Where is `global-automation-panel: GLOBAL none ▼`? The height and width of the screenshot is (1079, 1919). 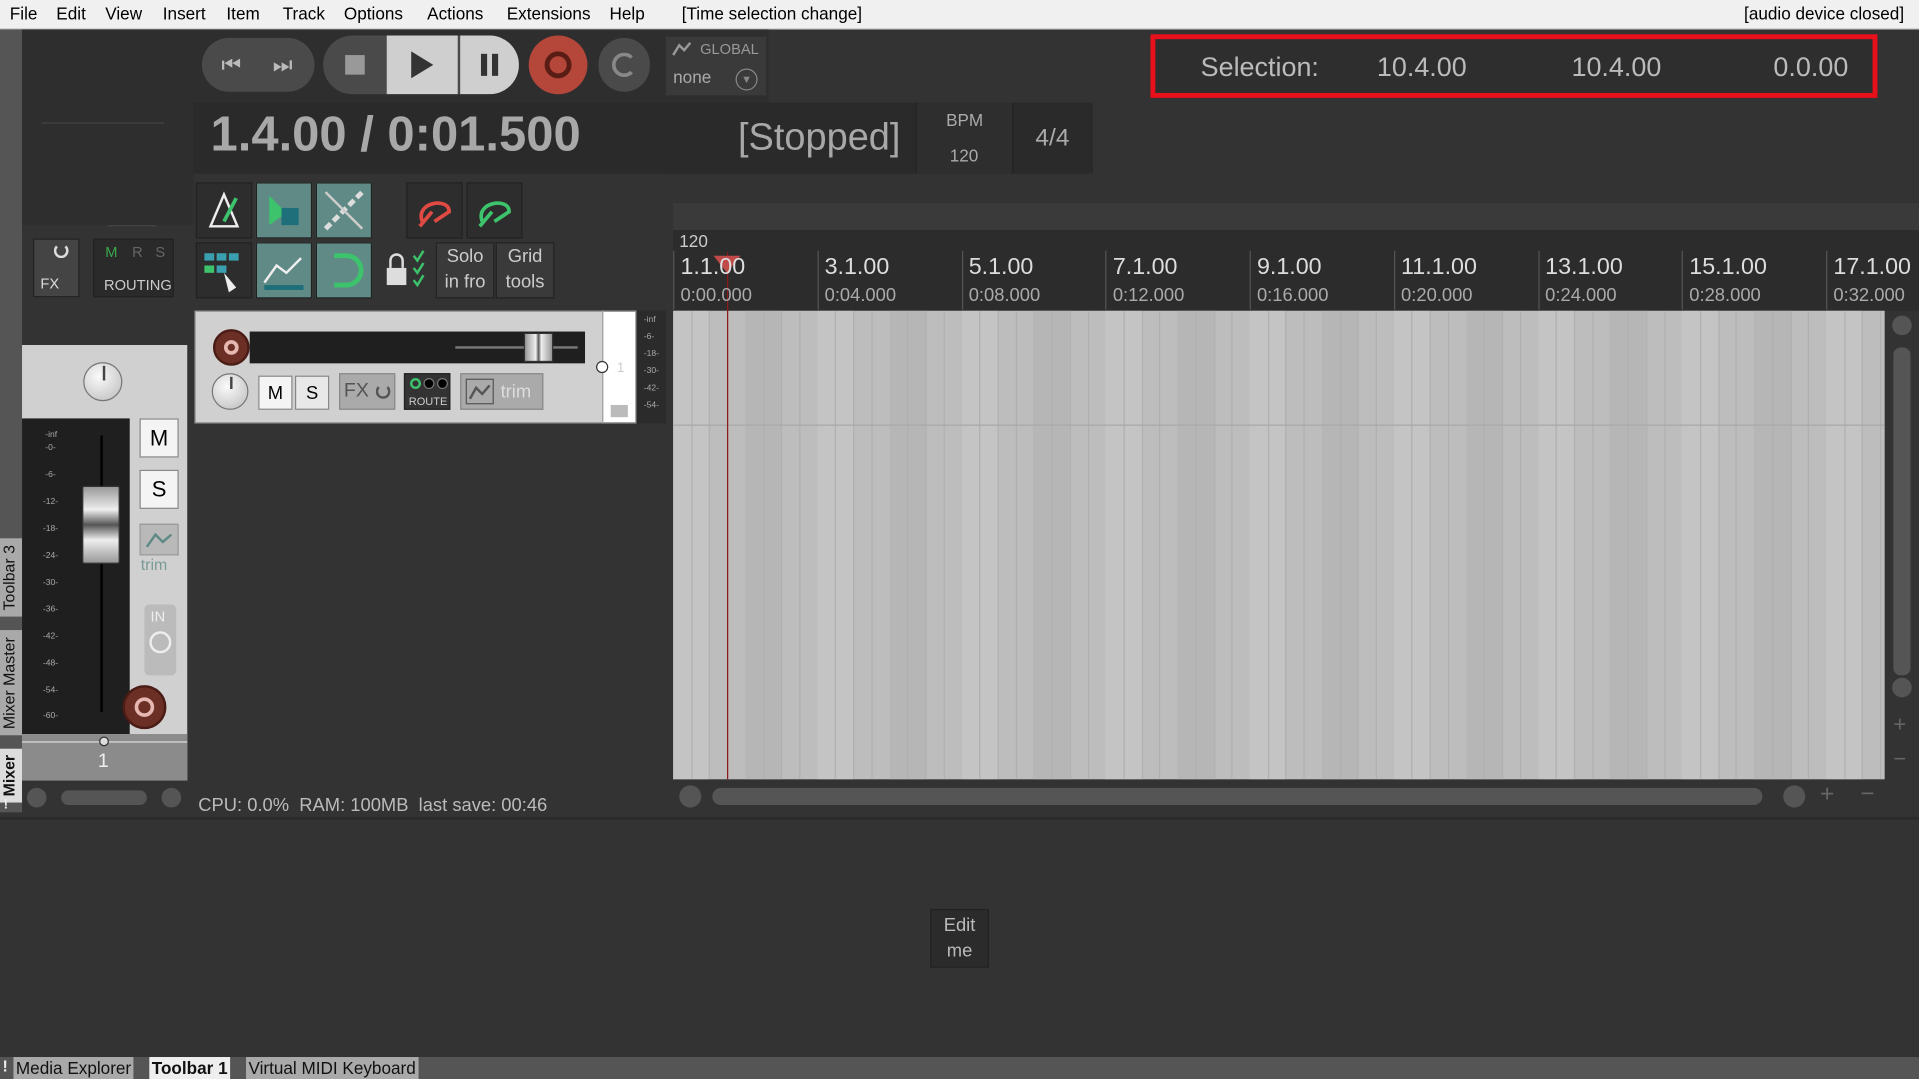 global-automation-panel: GLOBAL none ▼ is located at coordinates (716, 66).